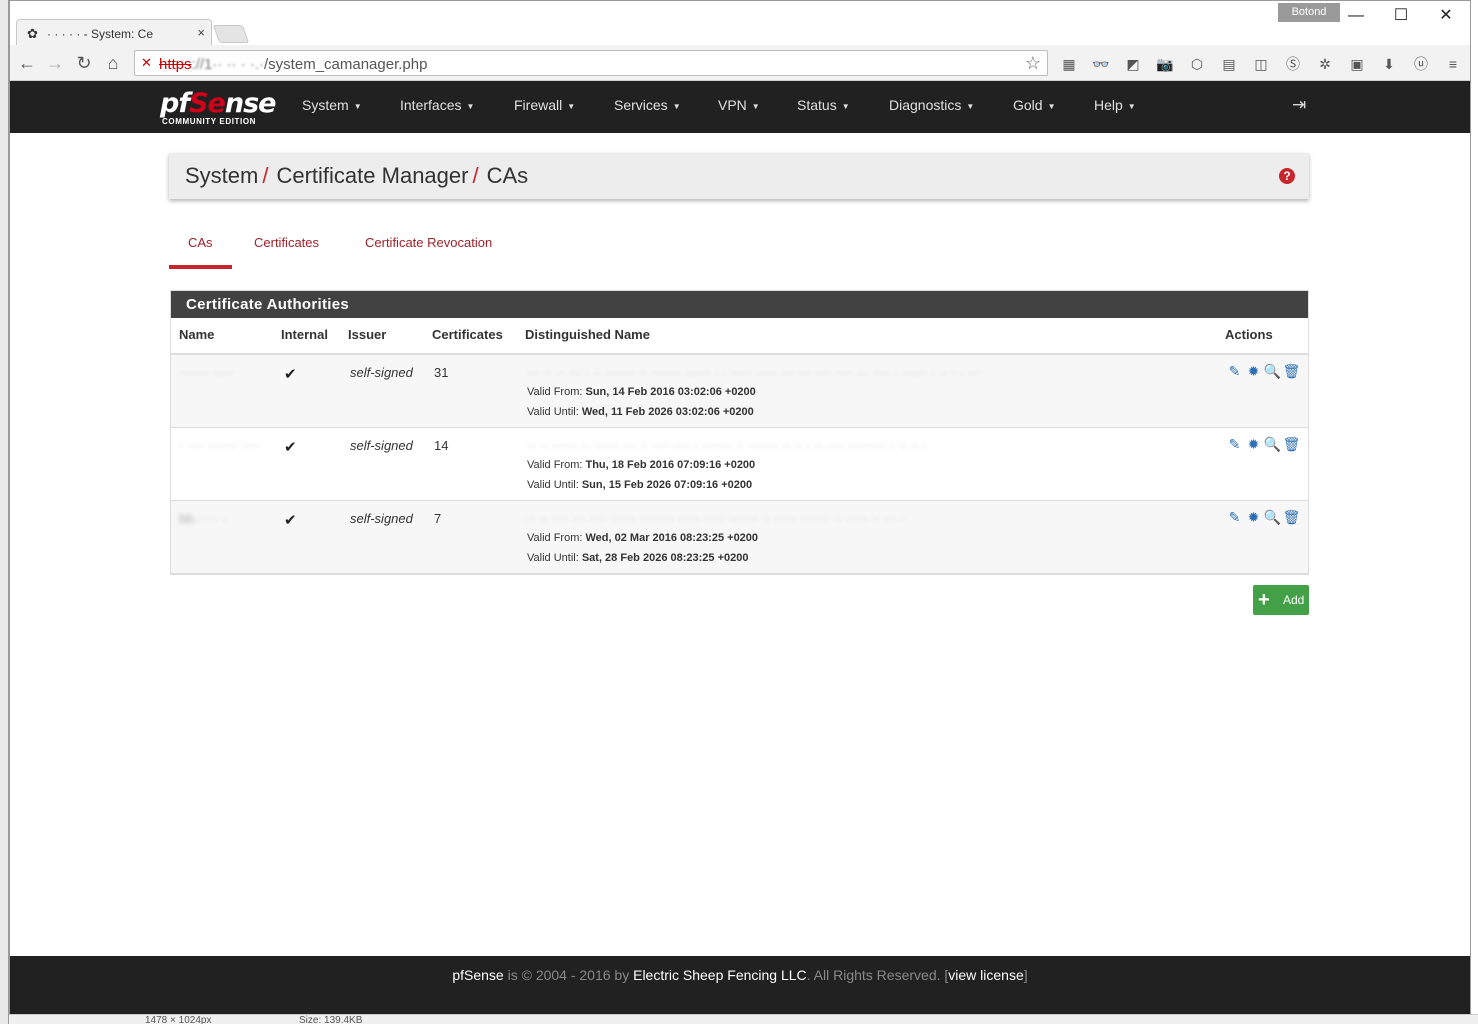 This screenshot has height=1024, width=1478. Describe the element at coordinates (1261, 64) in the screenshot. I see `extension-icon: ◫` at that location.